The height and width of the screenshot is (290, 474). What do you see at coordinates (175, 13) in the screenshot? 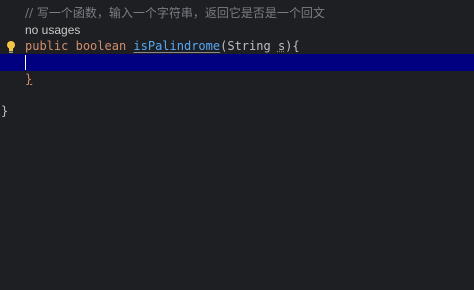
I see `code-comment: // 写一个函数，输入一个字符串，返回它是否是一个回文` at bounding box center [175, 13].